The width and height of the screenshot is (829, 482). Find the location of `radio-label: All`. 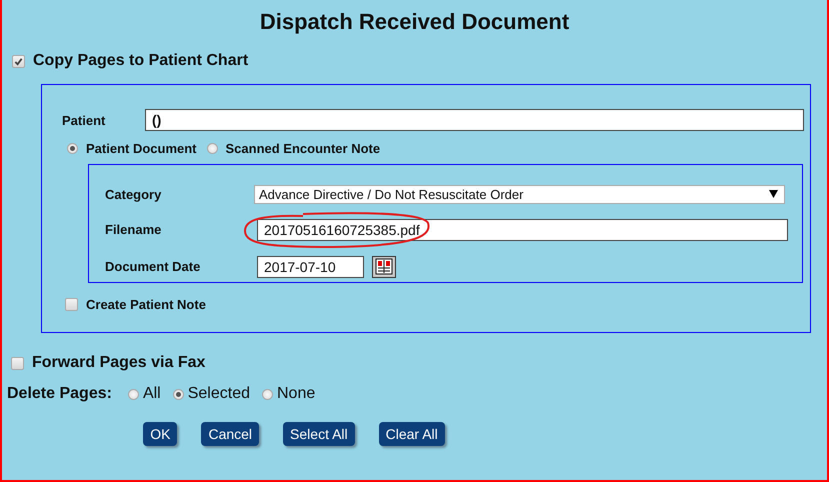

radio-label: All is located at coordinates (151, 394).